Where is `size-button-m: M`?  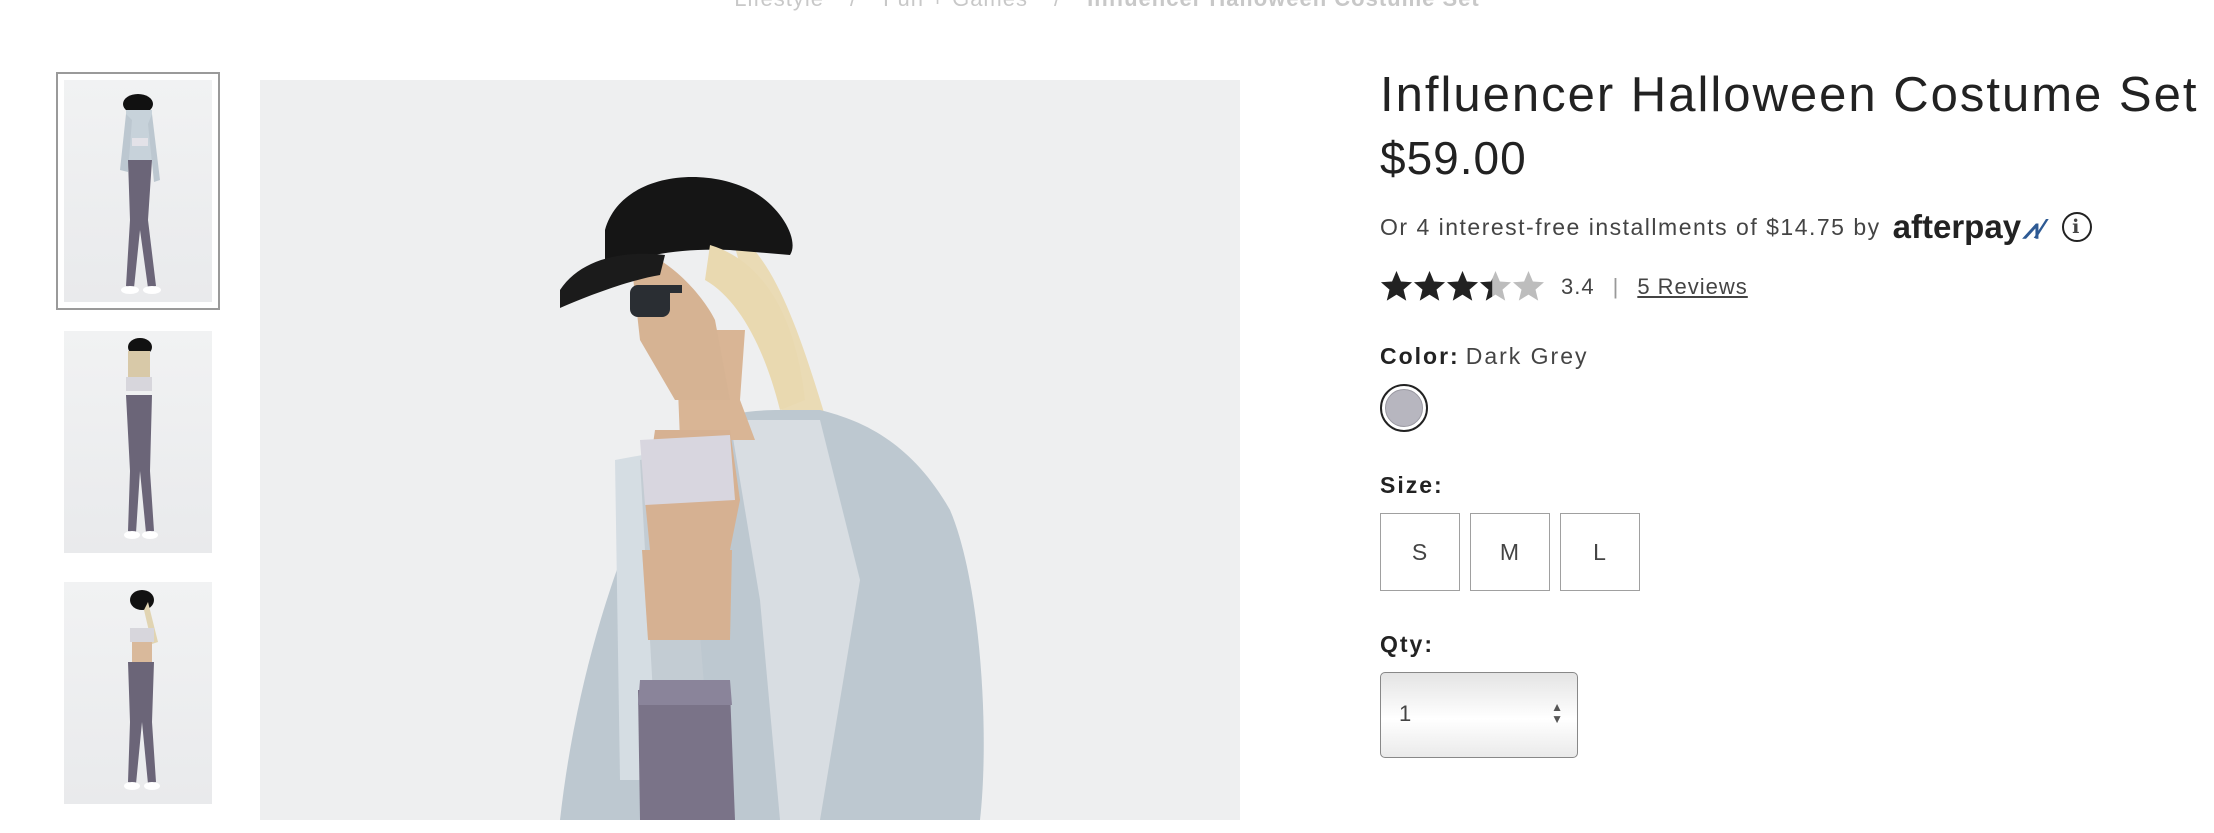 size-button-m: M is located at coordinates (1510, 552).